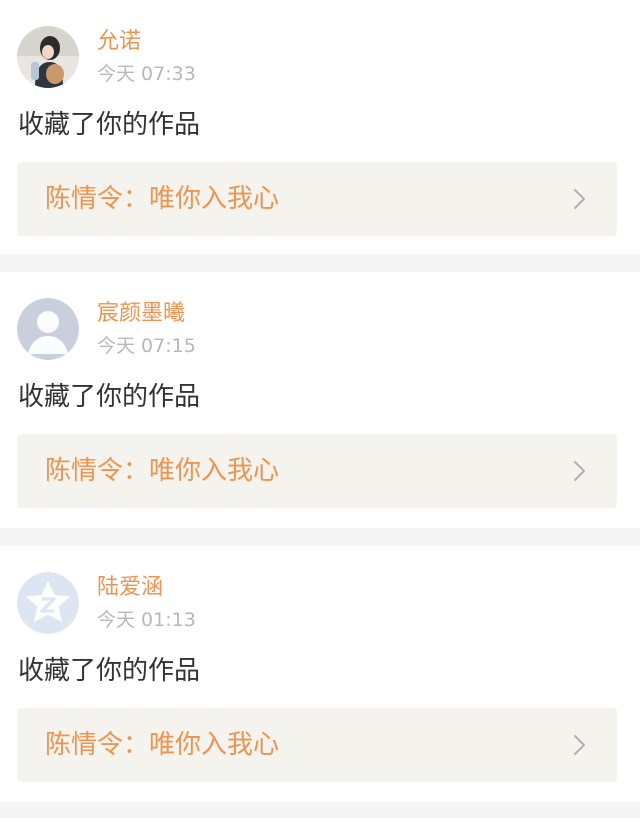 Image resolution: width=640 pixels, height=818 pixels. I want to click on qq-star-avatar-icon, so click(48, 603).